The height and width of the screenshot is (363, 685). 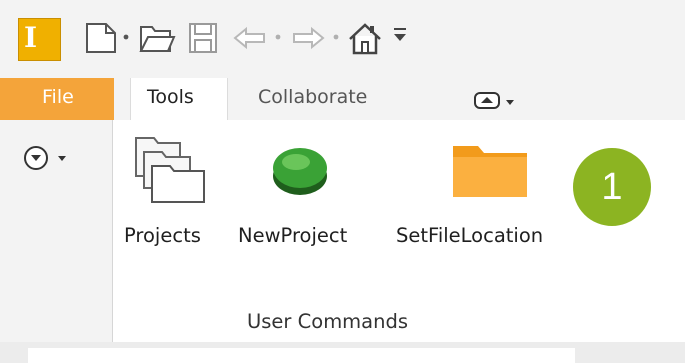 What do you see at coordinates (336, 37) in the screenshot?
I see `redo-dropdown-icon` at bounding box center [336, 37].